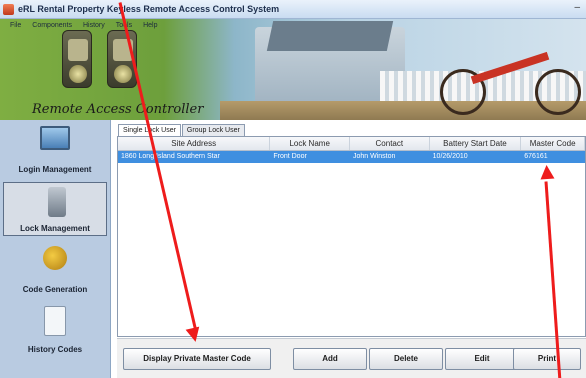 The image size is (586, 378). Describe the element at coordinates (52, 25) in the screenshot. I see `menu-components: Components` at that location.